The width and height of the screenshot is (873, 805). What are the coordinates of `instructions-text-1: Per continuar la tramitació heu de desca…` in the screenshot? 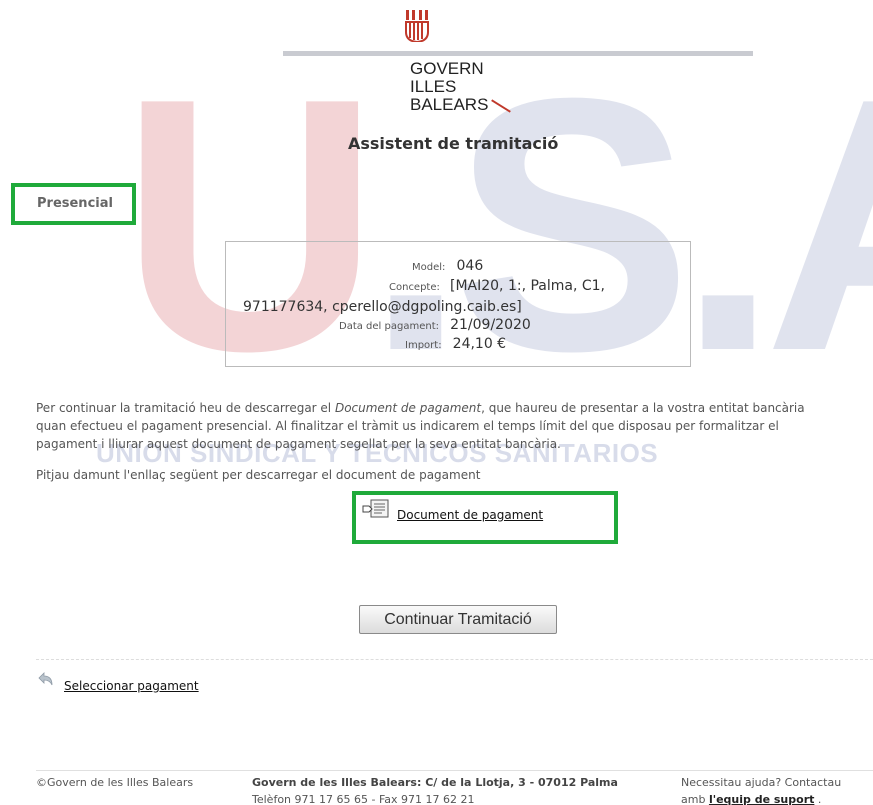 It's located at (185, 408).